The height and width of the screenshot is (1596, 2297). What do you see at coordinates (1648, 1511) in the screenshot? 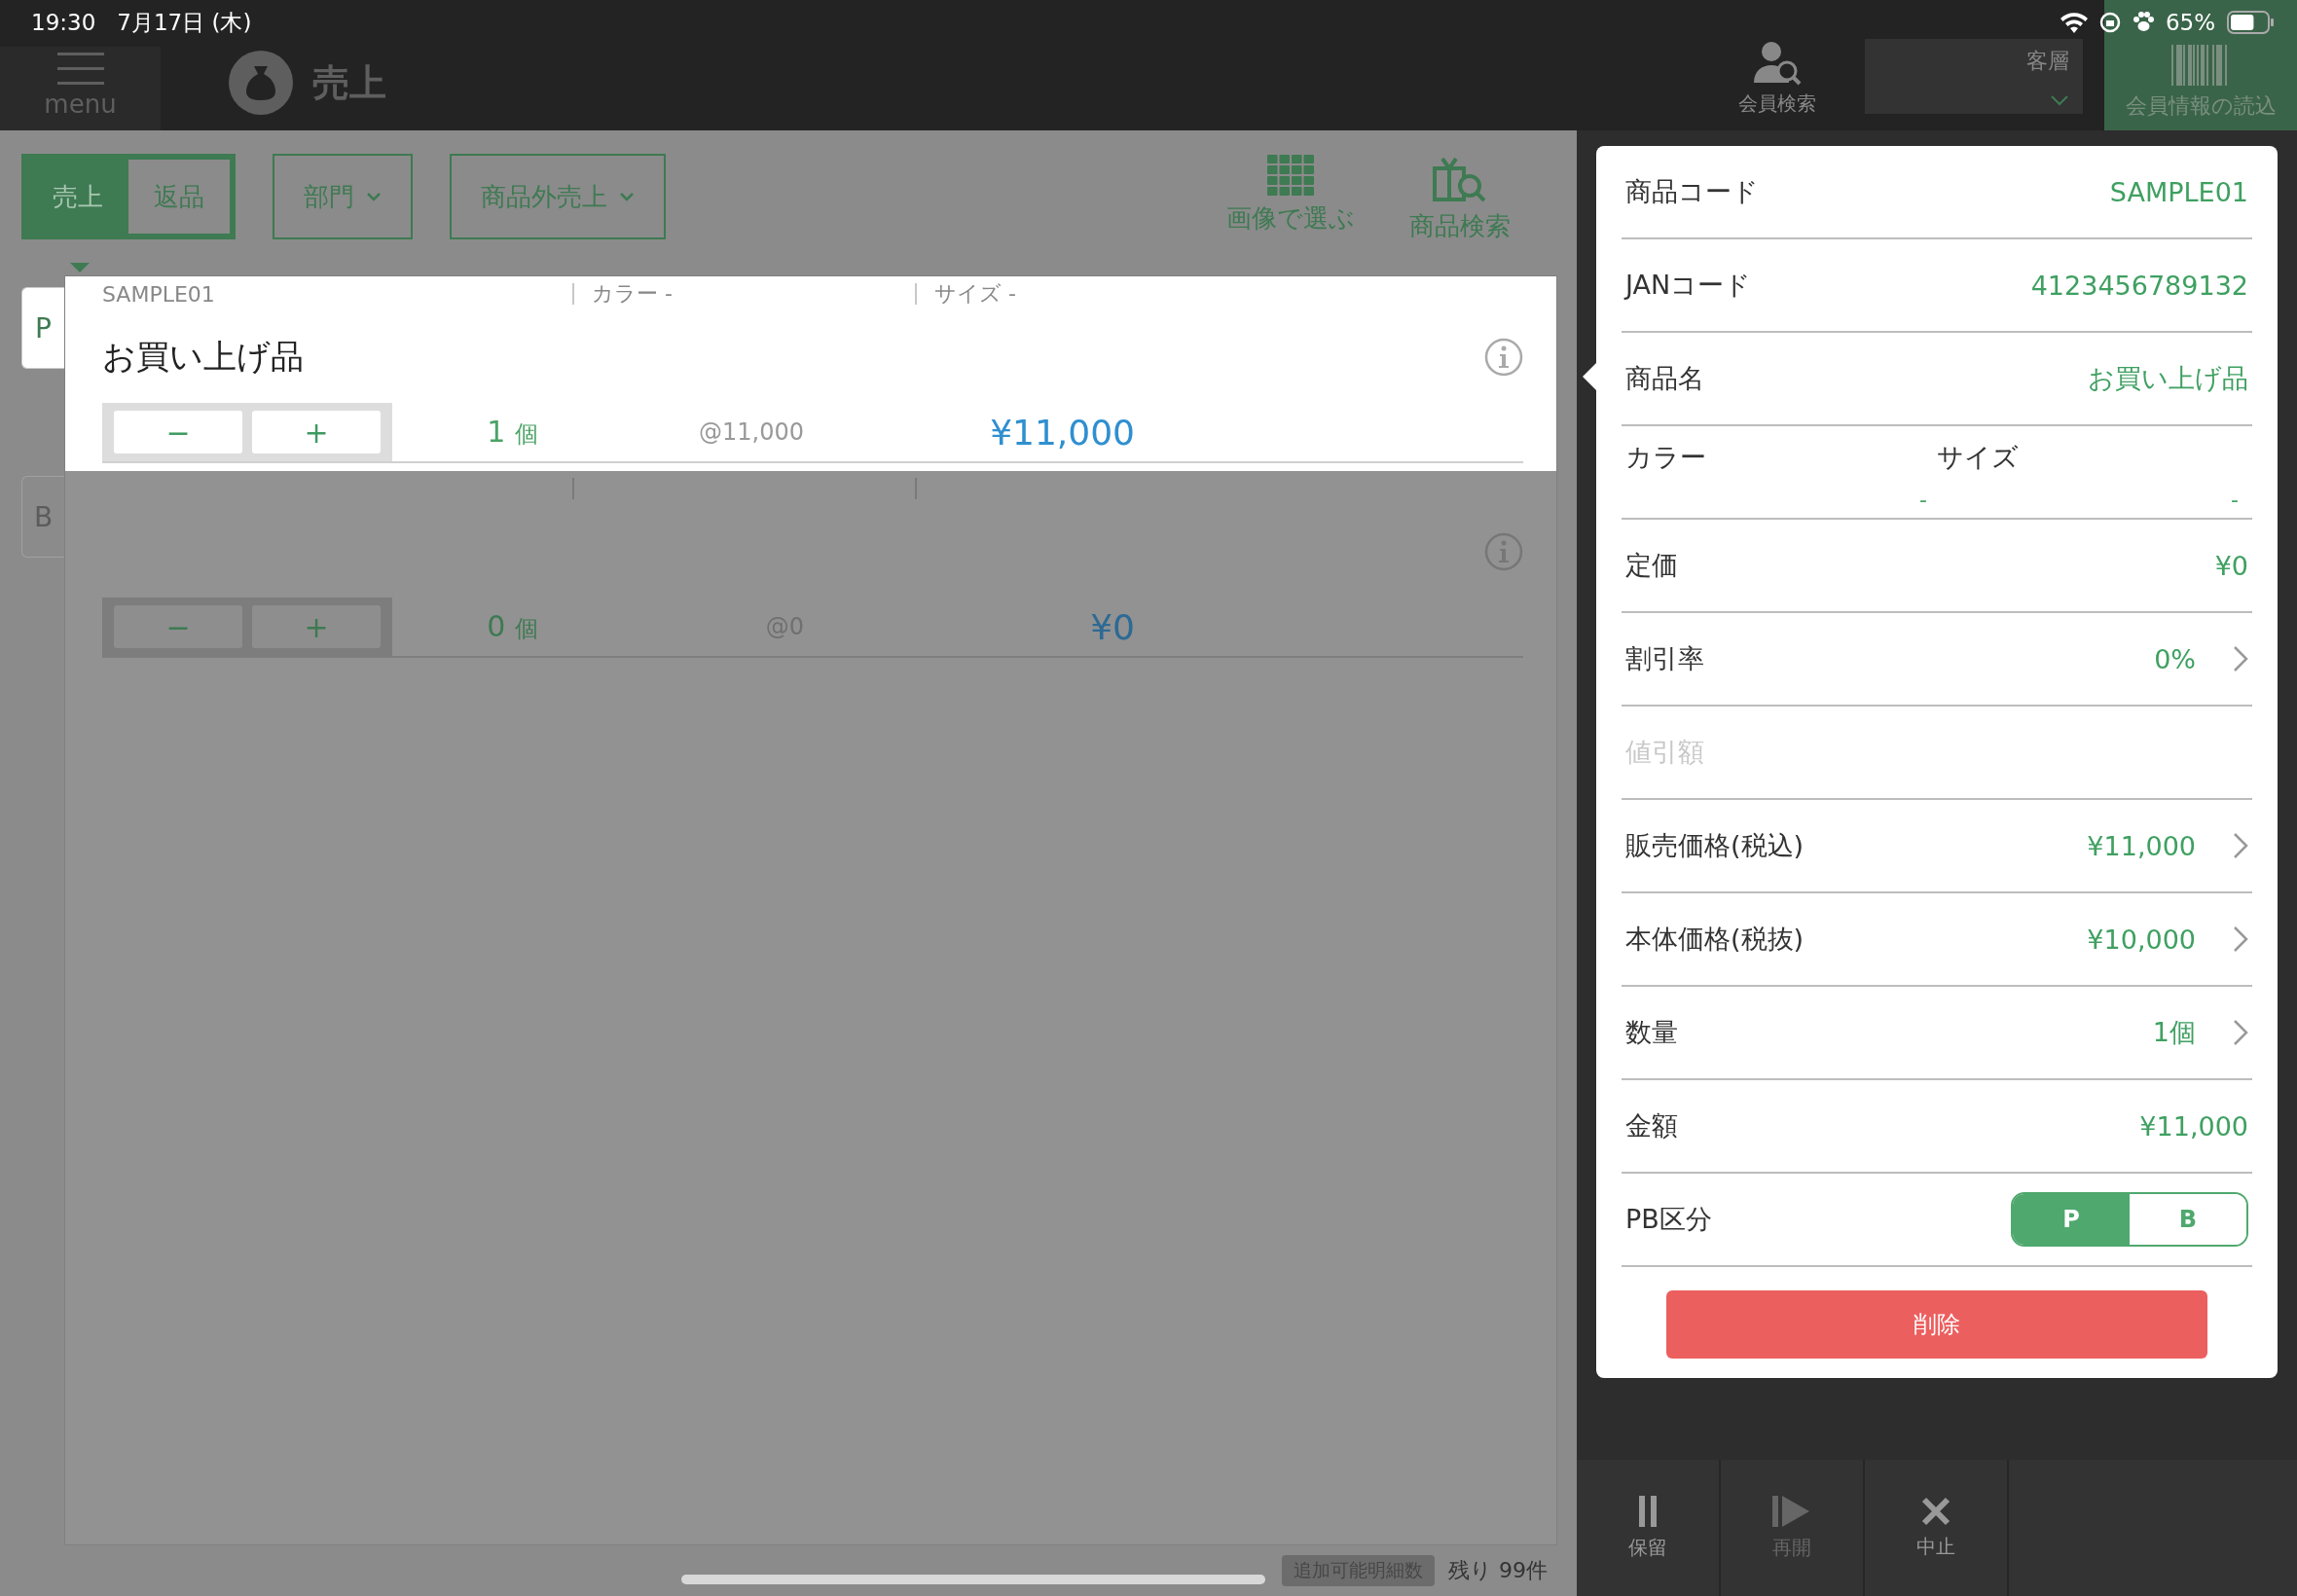
I see `pause-icon` at bounding box center [1648, 1511].